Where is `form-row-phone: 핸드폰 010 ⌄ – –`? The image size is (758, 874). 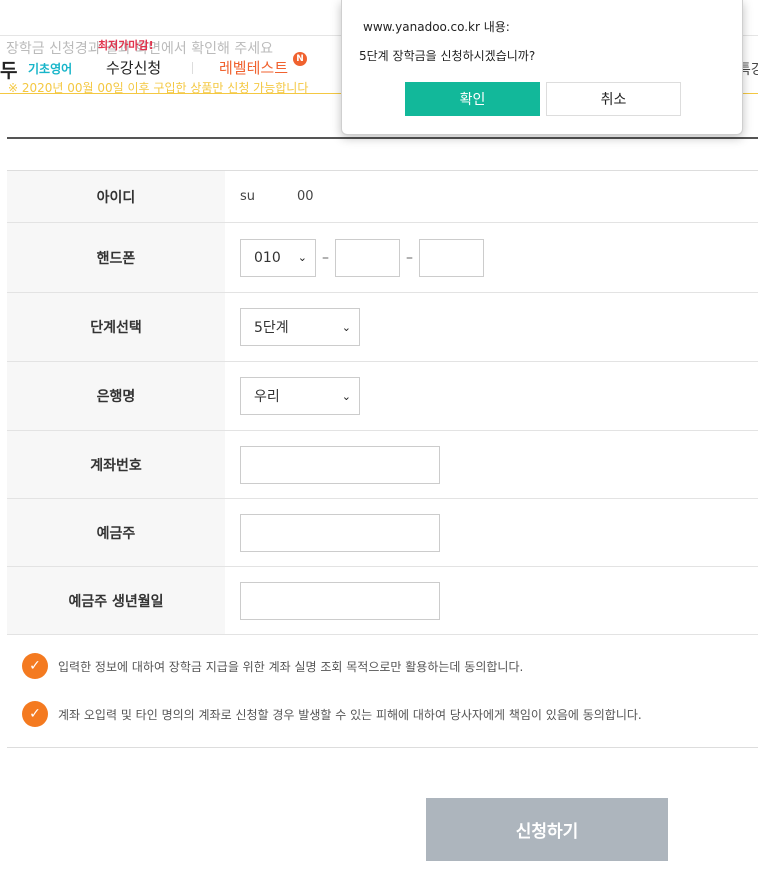 form-row-phone: 핸드폰 010 ⌄ – – is located at coordinates (382, 258).